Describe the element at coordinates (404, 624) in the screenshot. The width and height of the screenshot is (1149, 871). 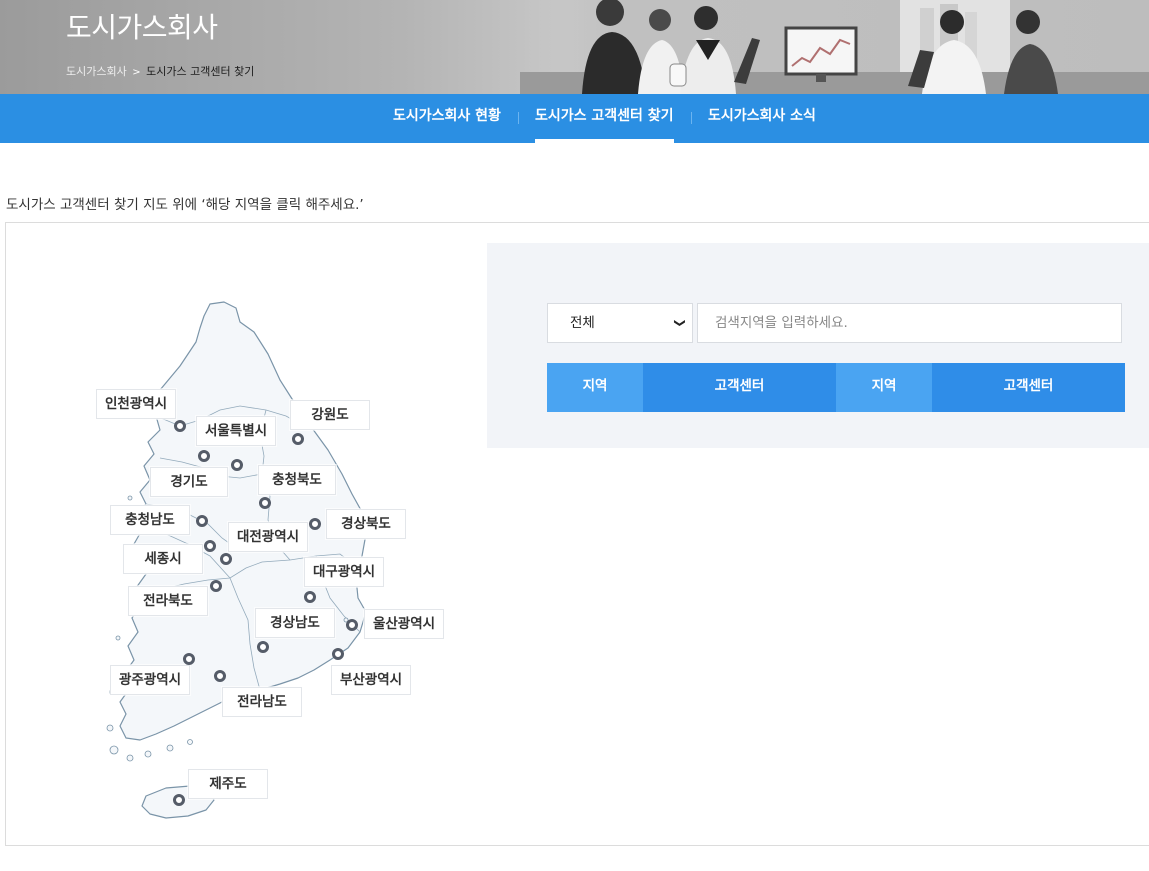
I see `region-label-ulsan: 울산광역시` at that location.